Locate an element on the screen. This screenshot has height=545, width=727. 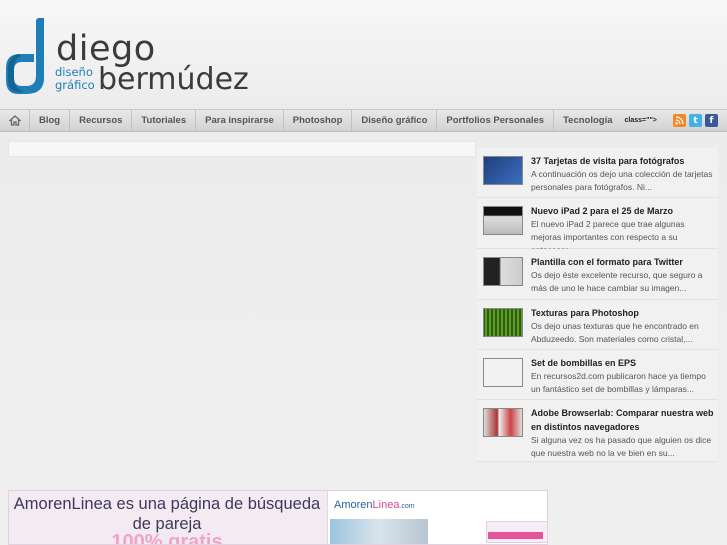
facebook-icon: f is located at coordinates (711, 120).